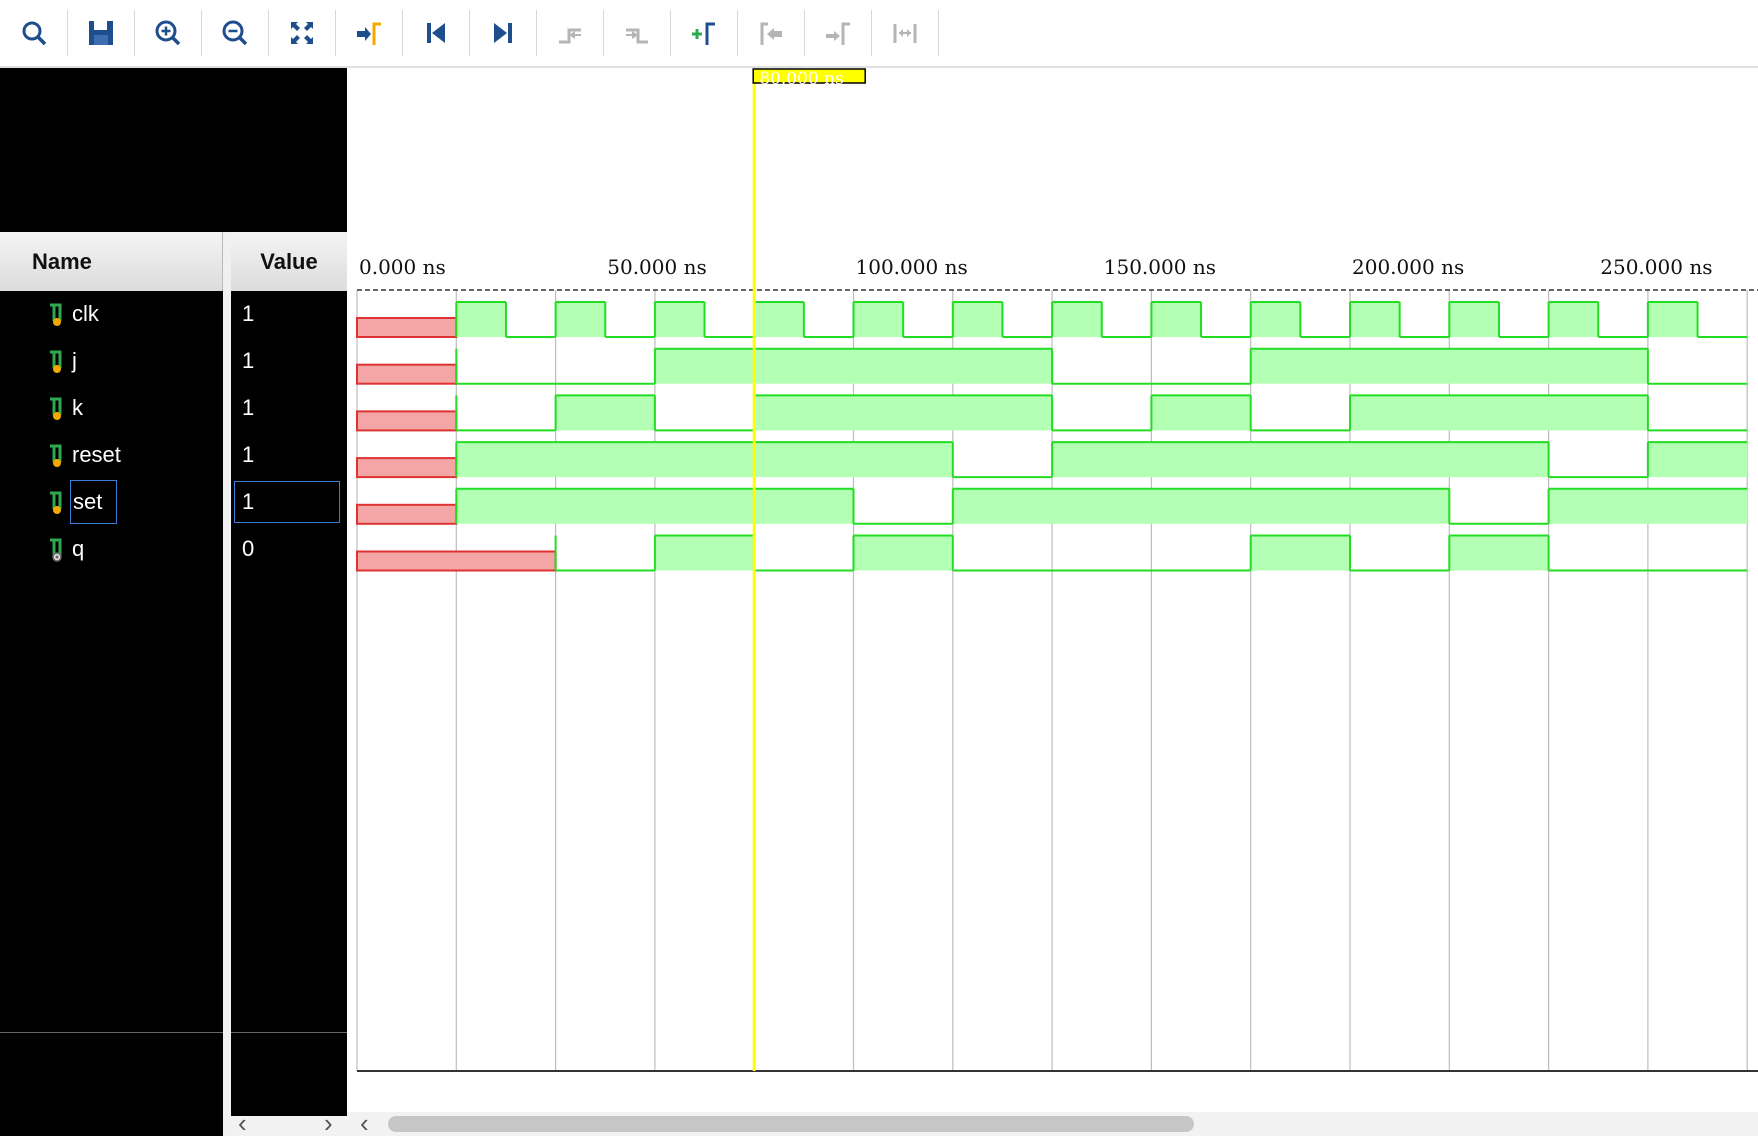  I want to click on save-button, so click(101, 33).